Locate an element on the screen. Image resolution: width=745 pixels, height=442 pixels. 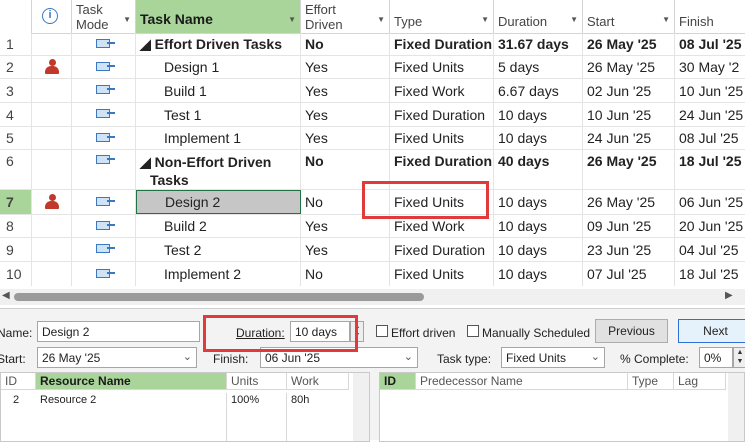
finish-cell: 30 May '2 is located at coordinates (710, 67).